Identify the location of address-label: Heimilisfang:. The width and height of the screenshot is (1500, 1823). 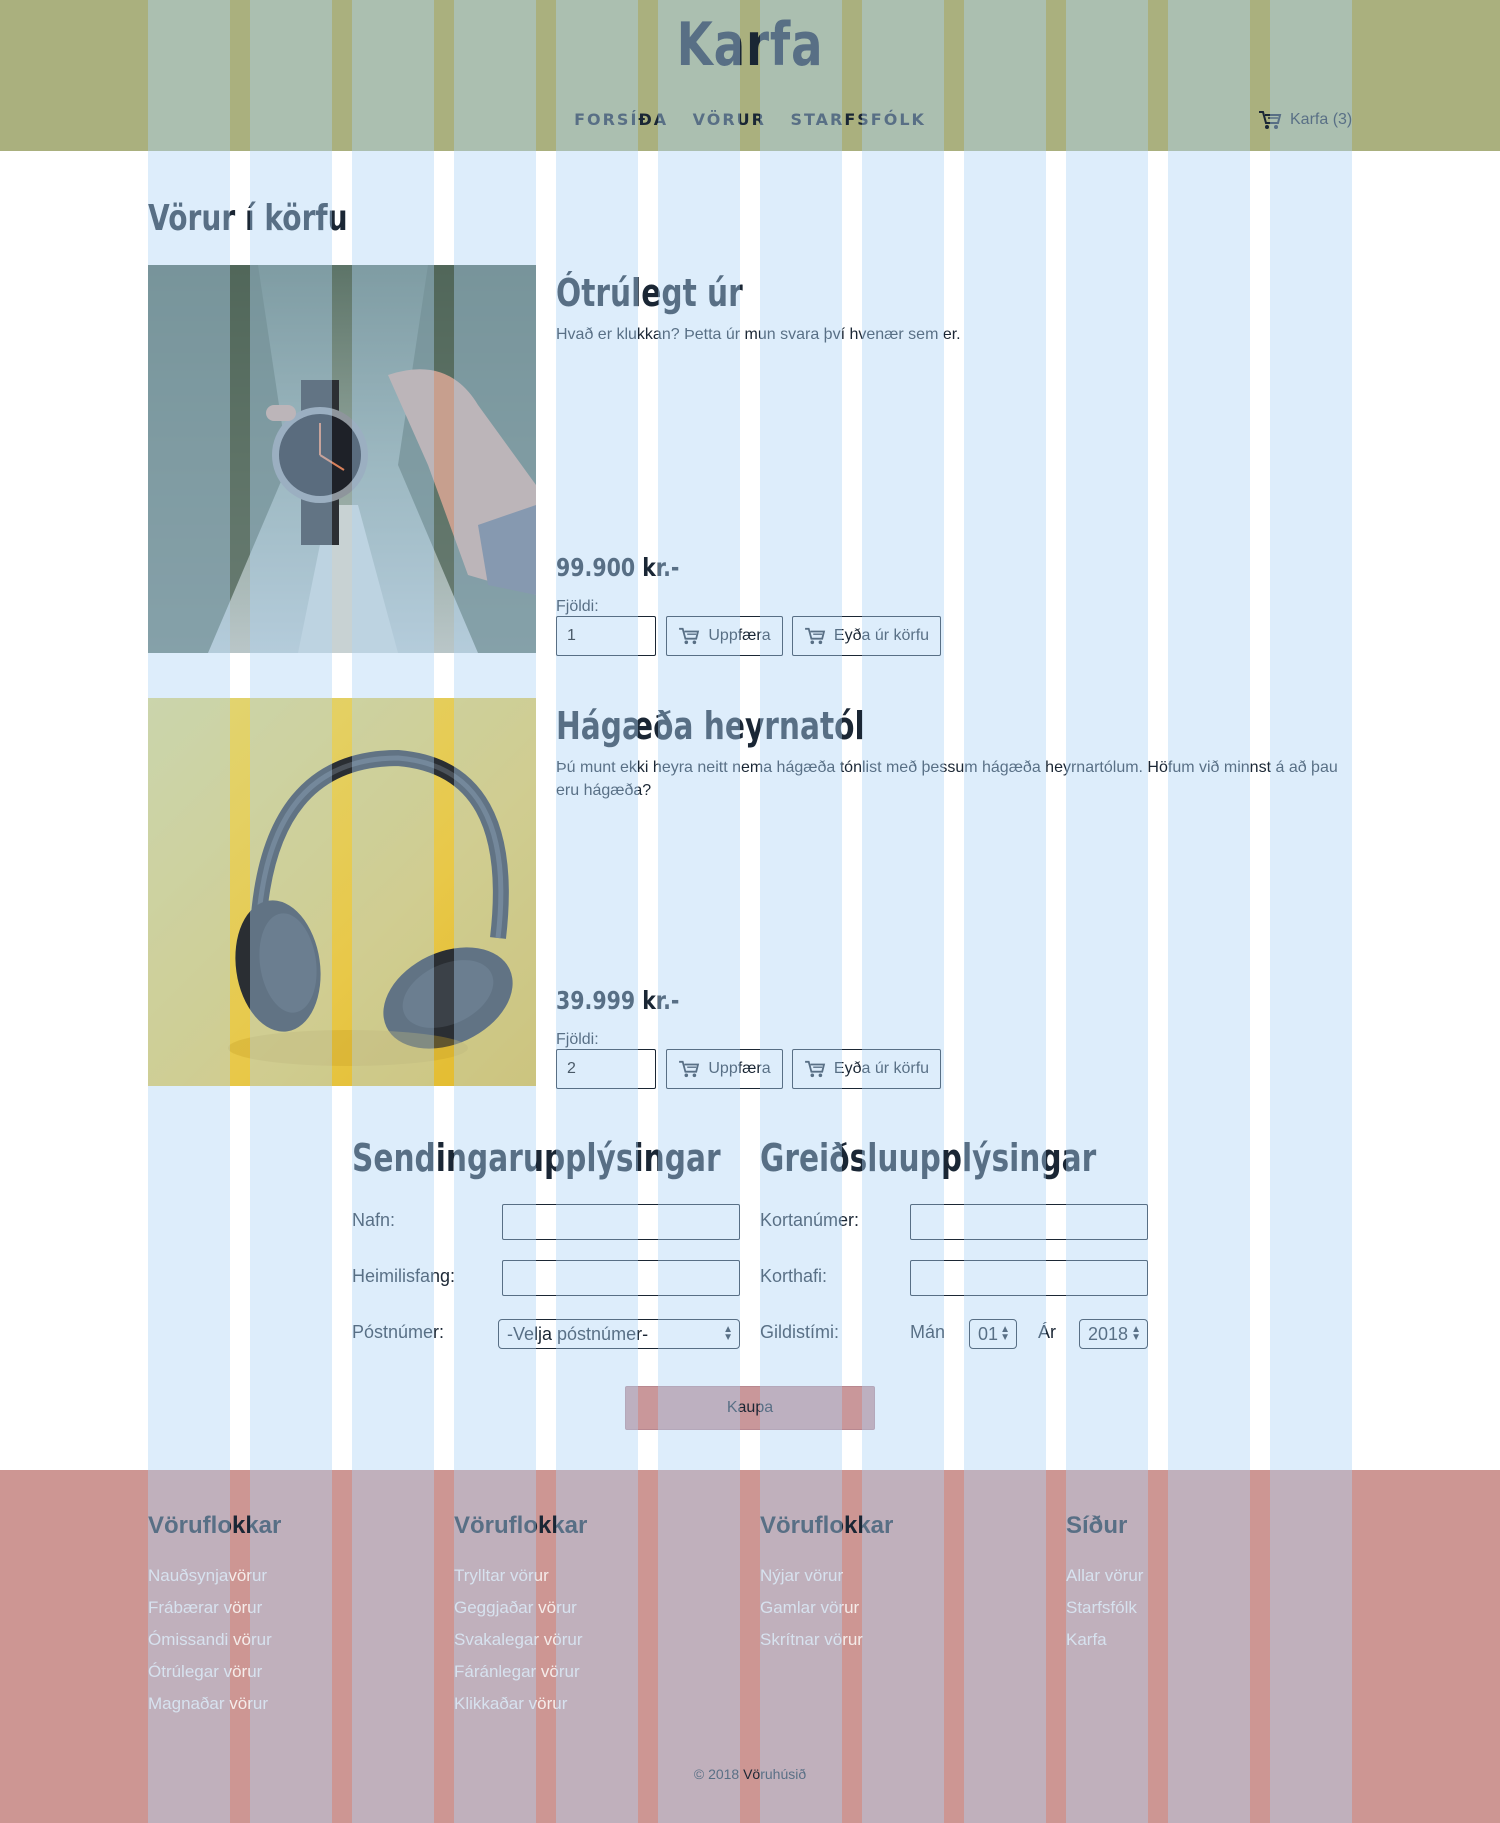
(404, 1276).